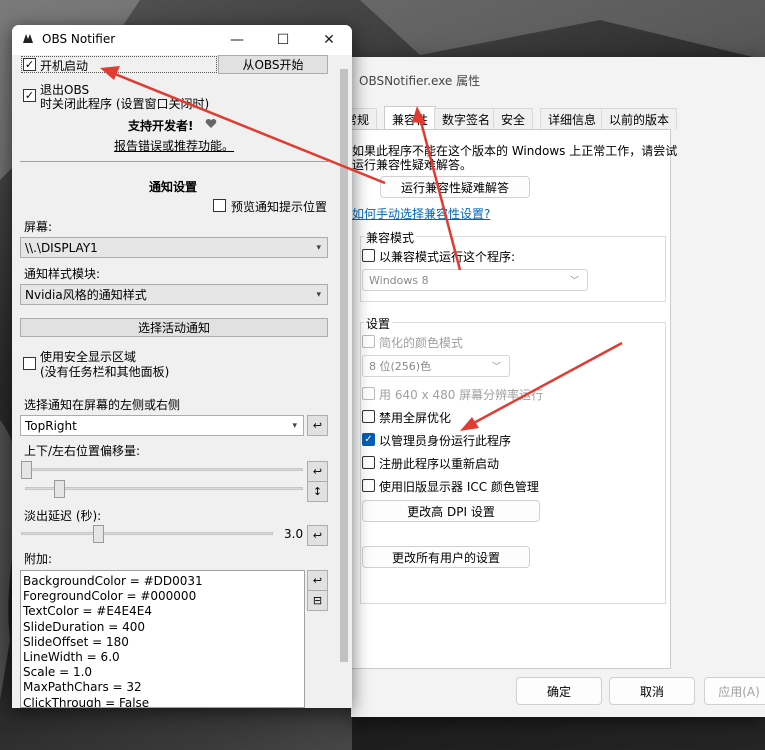 The height and width of the screenshot is (750, 765). Describe the element at coordinates (368, 416) in the screenshot. I see `disable-fullscreen-checkbox` at that location.